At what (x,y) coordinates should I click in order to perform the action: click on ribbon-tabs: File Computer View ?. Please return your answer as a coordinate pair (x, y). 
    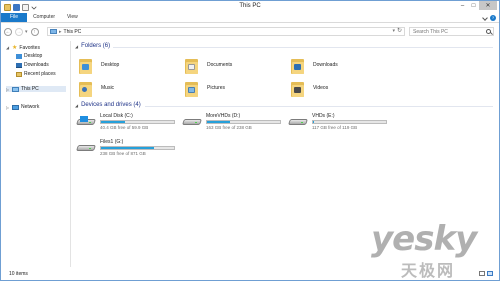
    Looking at the image, I should click on (250, 18).